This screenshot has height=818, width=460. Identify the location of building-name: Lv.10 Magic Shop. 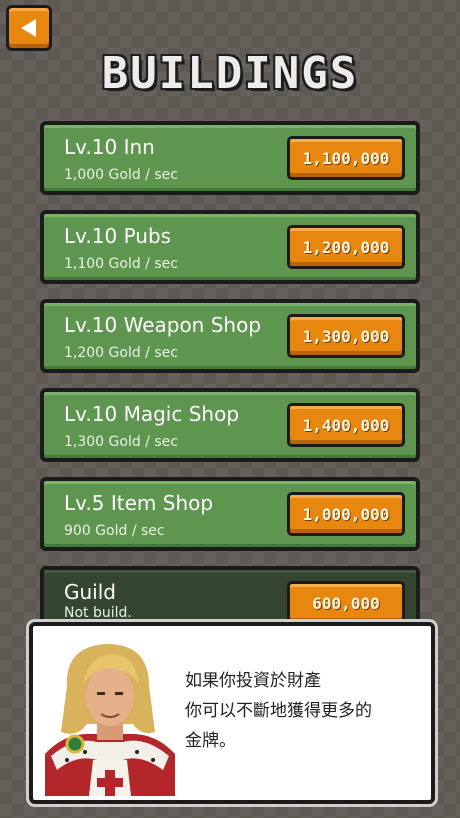
(152, 414).